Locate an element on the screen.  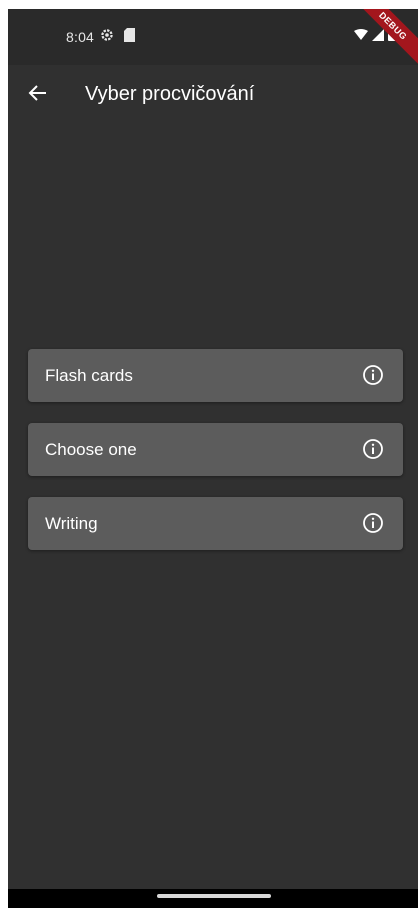
option-flash-cards: Flash cards is located at coordinates (215, 375).